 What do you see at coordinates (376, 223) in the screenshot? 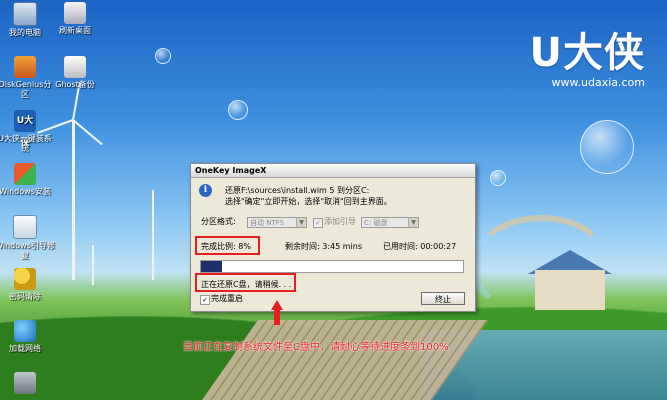
I see `drive-value: C: 磁盘` at bounding box center [376, 223].